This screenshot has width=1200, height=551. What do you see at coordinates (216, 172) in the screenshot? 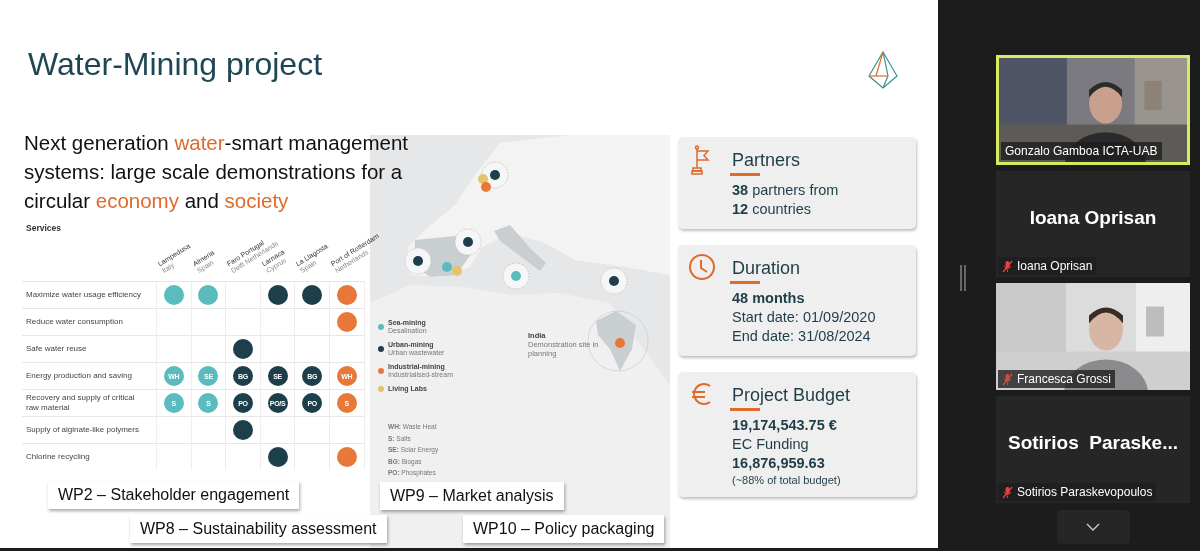
I see `slide-subtitle: Next generation water-smart management systems: large scale demonstrations for a circular economy and society` at bounding box center [216, 172].